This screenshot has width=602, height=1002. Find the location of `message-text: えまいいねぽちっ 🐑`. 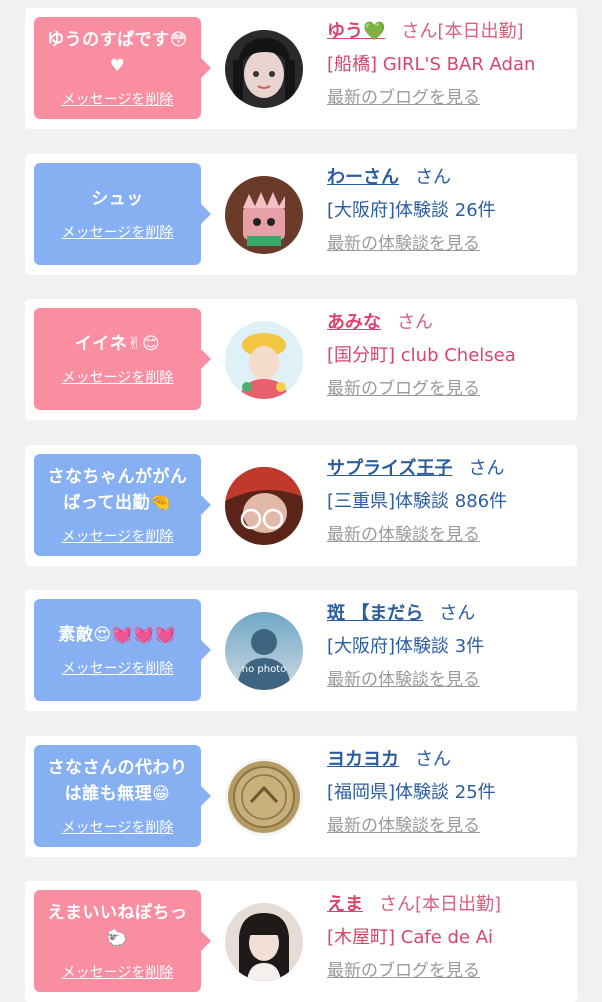

message-text: えまいいねぽちっ 🐑 is located at coordinates (117, 926).